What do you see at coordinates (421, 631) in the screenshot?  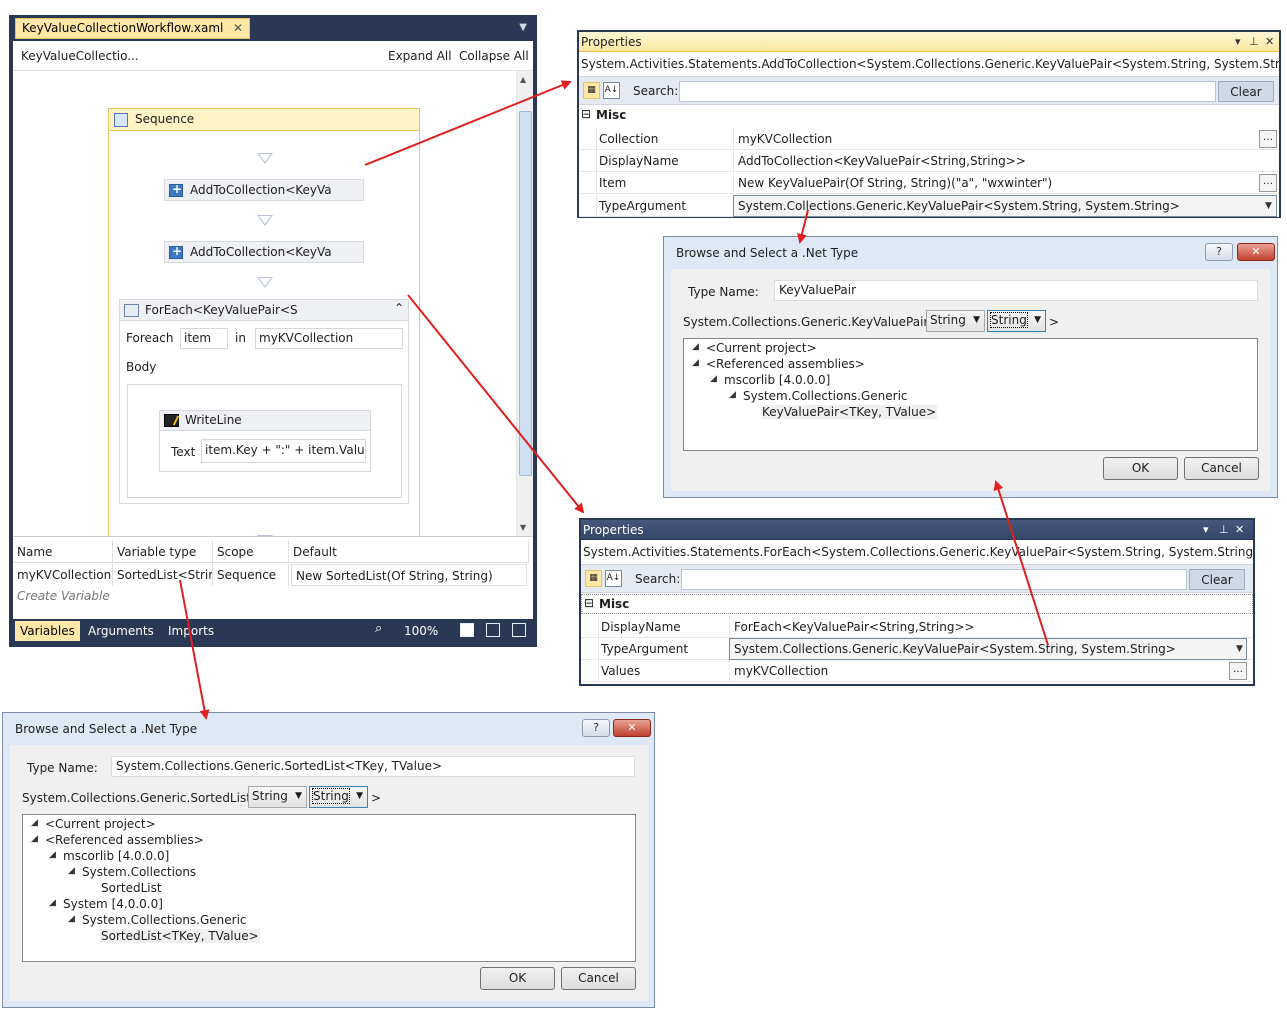 I see `zoom-level: 100%` at bounding box center [421, 631].